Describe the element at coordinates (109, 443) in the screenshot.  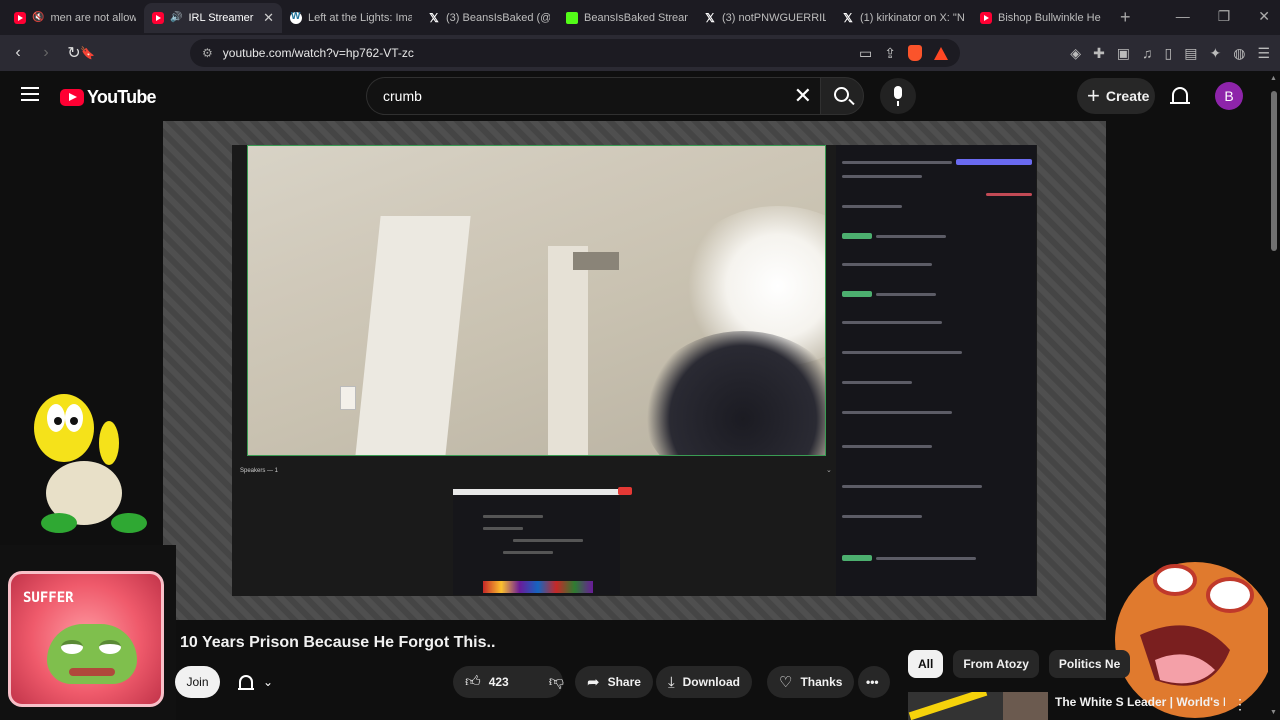
I see `koopa-arm` at that location.